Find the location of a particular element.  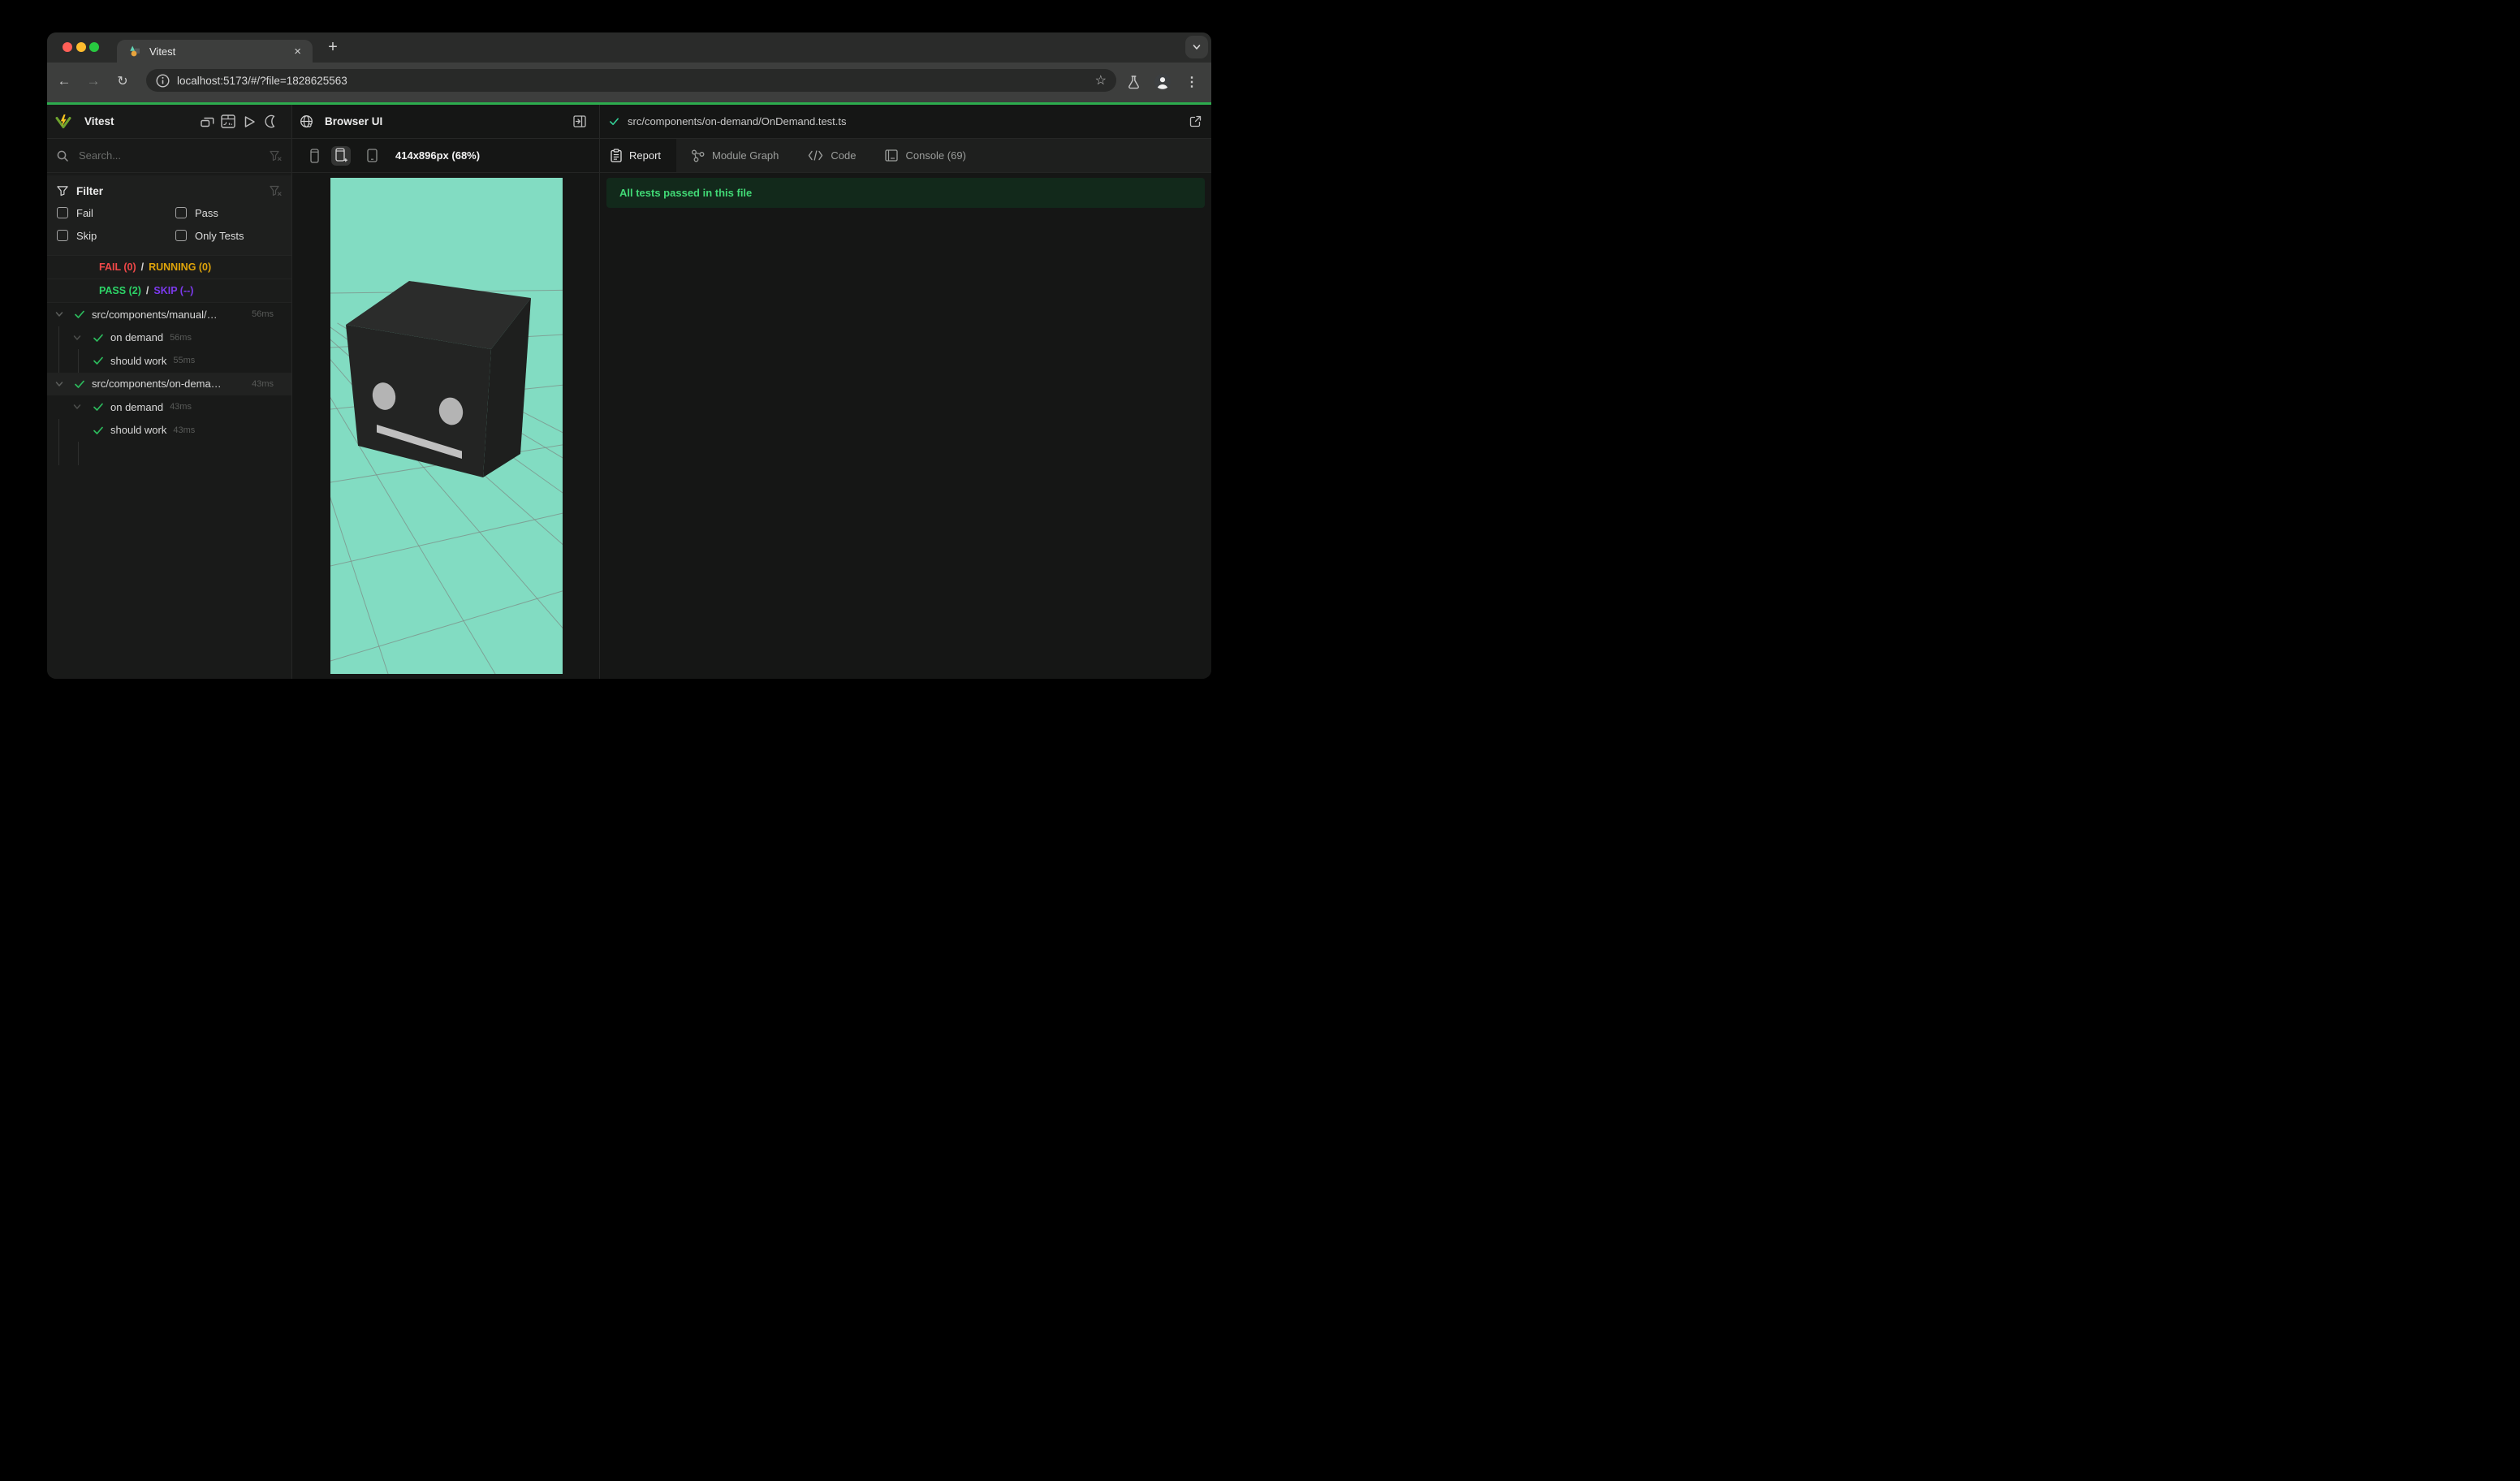

module-graph-icon is located at coordinates (698, 155).